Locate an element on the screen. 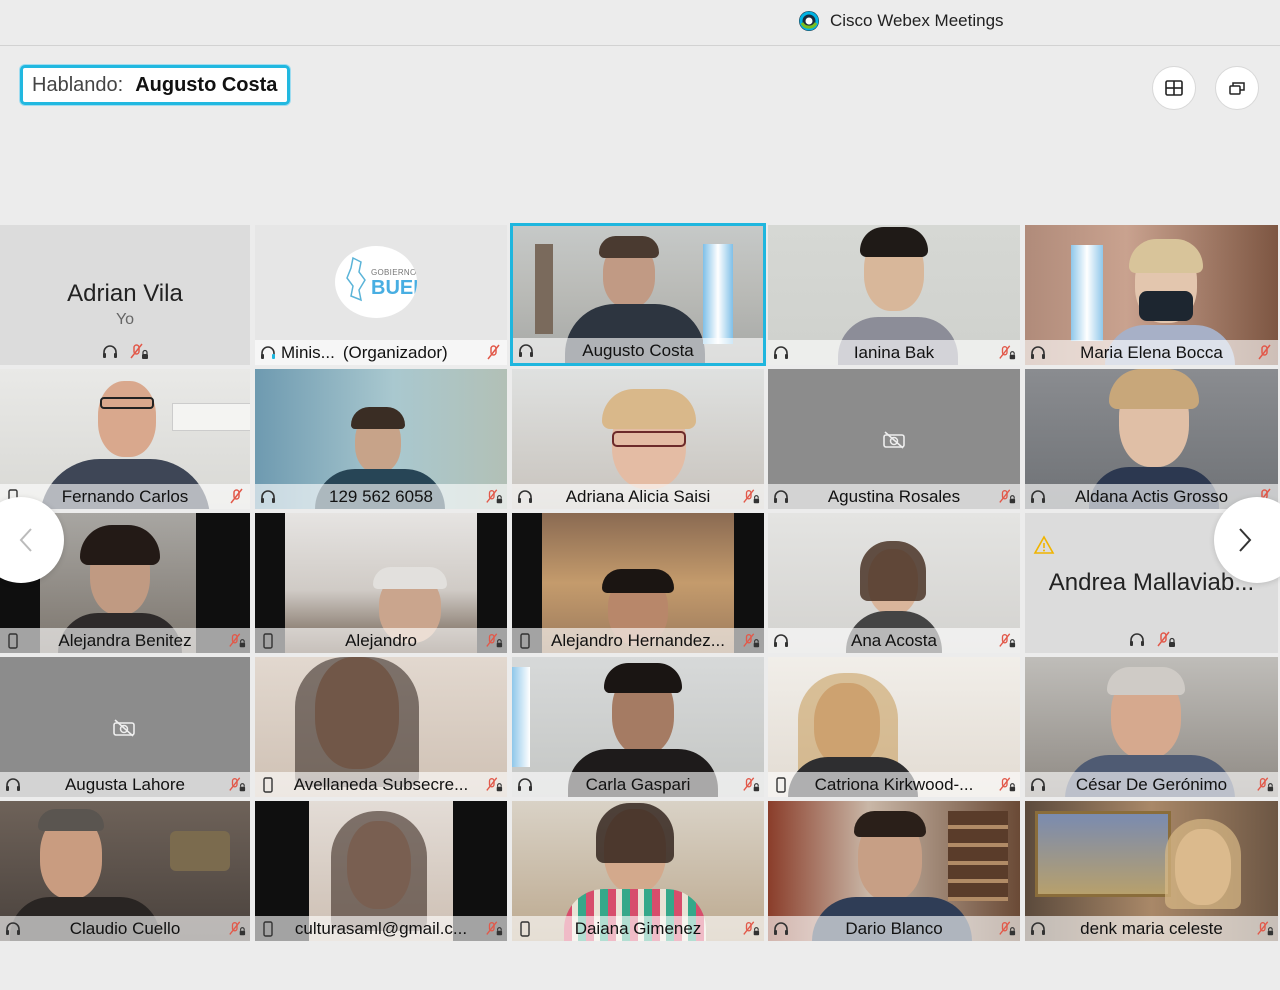  participant-name: Alejandra Benitez is located at coordinates (125, 640).